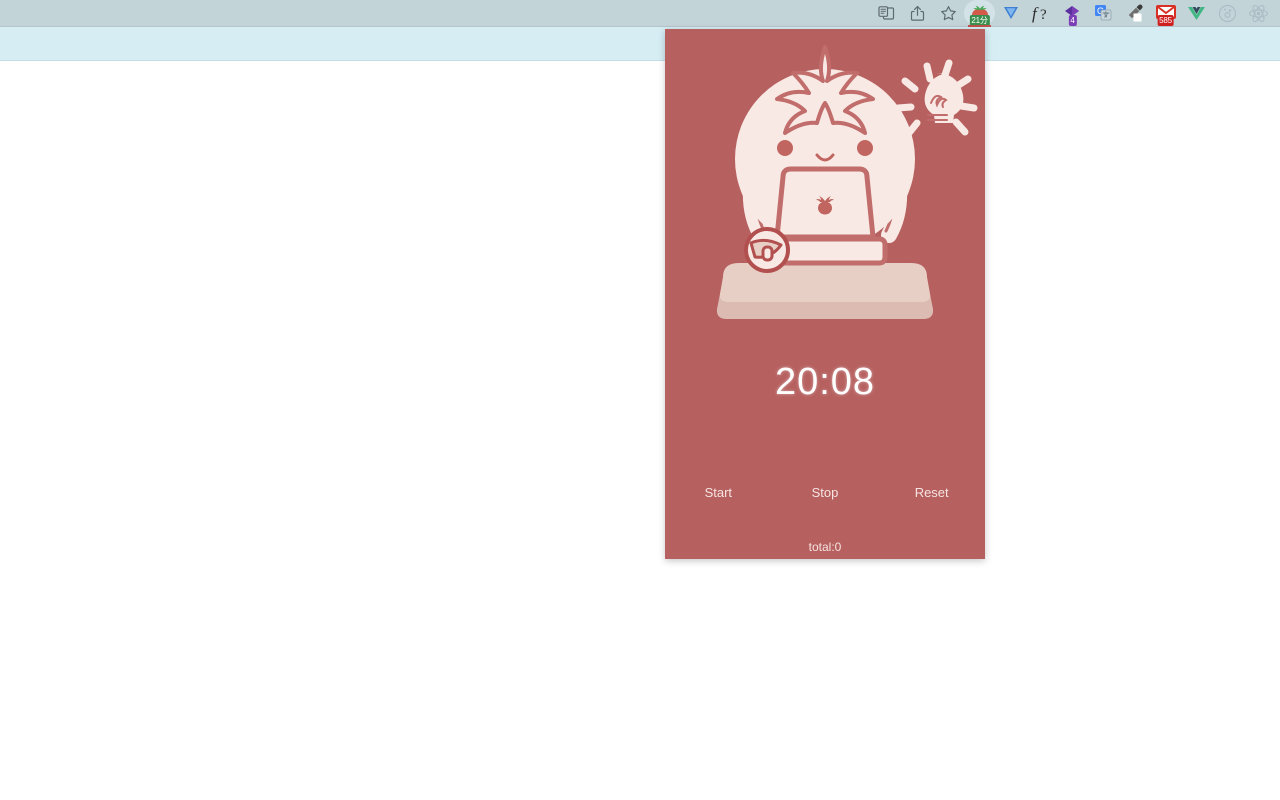 The width and height of the screenshot is (1280, 800). What do you see at coordinates (1010, 13) in the screenshot?
I see `vimium-extension-icon` at bounding box center [1010, 13].